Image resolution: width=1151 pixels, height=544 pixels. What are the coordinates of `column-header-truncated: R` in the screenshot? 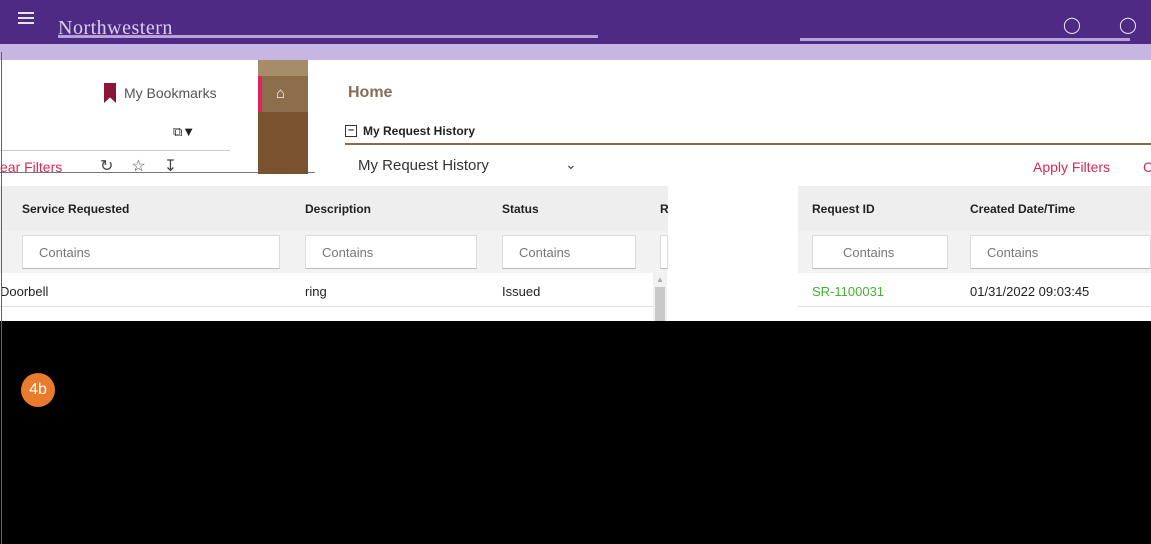 It's located at (664, 209).